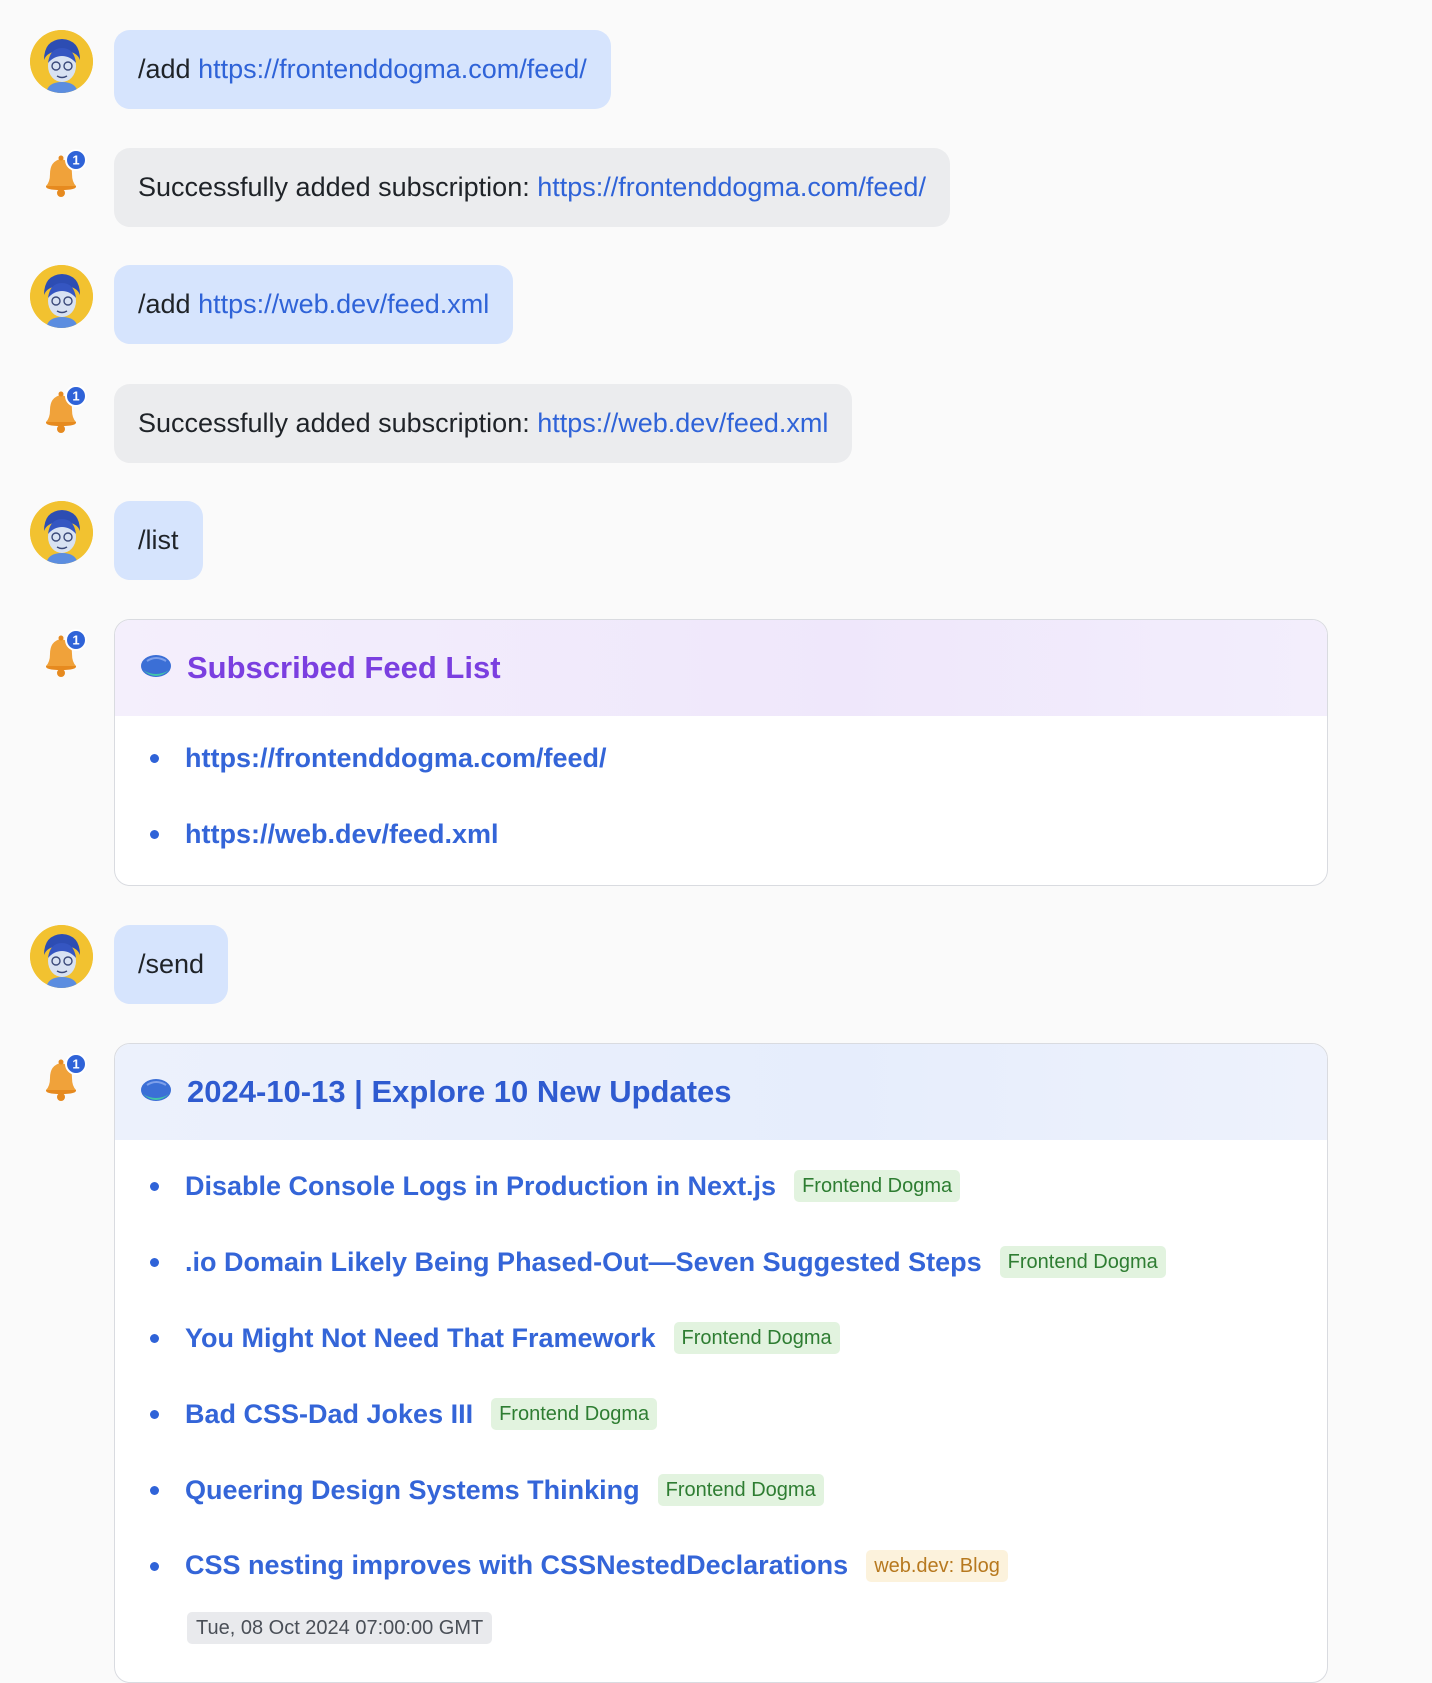 The height and width of the screenshot is (1683, 1432). What do you see at coordinates (721, 758) in the screenshot?
I see `list-item: https://frontenddogma.com/feed/` at bounding box center [721, 758].